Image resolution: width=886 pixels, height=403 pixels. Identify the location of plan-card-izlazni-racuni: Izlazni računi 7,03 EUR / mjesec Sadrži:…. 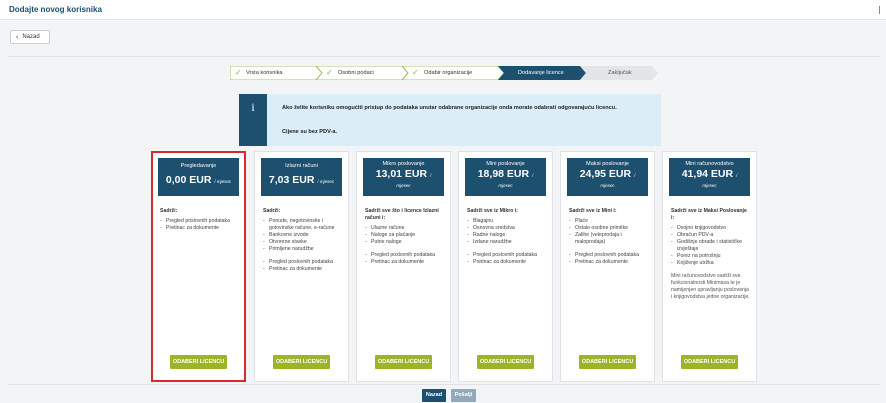
(301, 266).